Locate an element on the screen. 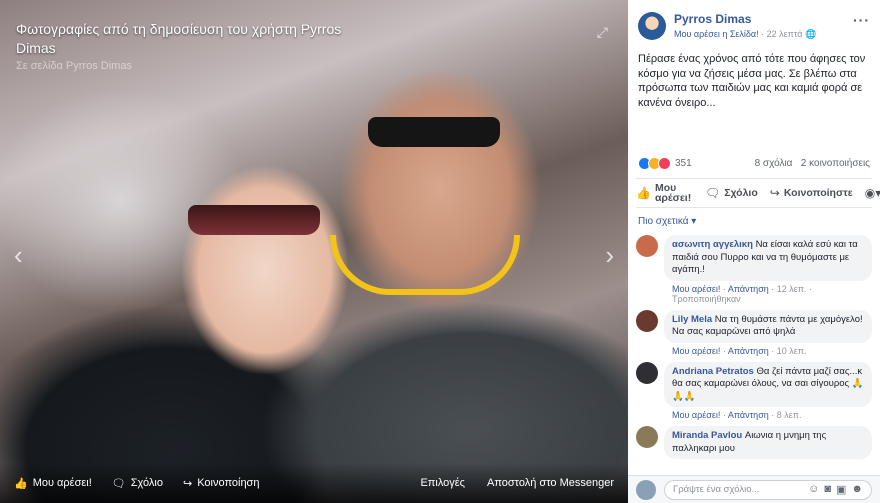 Image resolution: width=880 pixels, height=503 pixels. comment-button-label: Σχόλιο is located at coordinates (741, 193).